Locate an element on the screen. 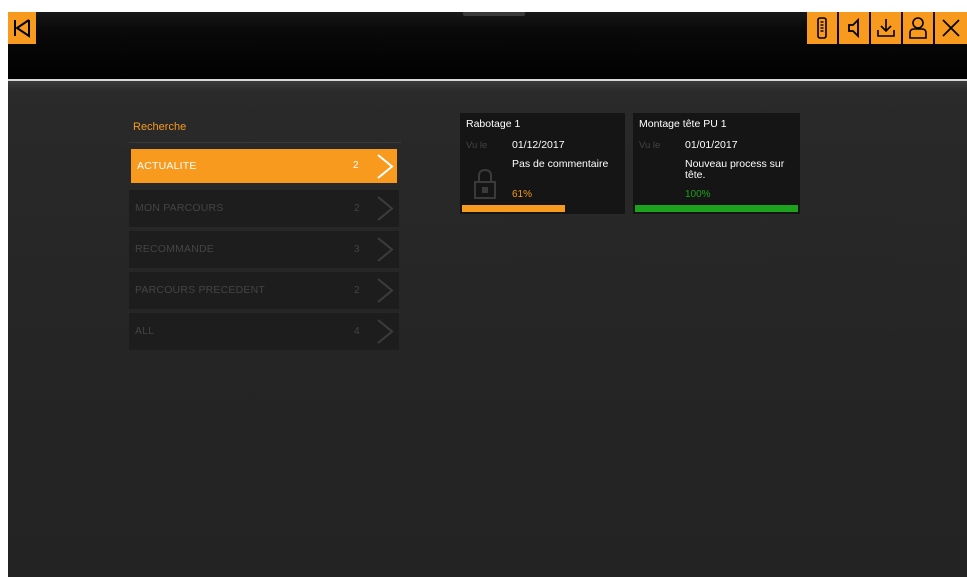  top-toolbar is located at coordinates (487, 45).